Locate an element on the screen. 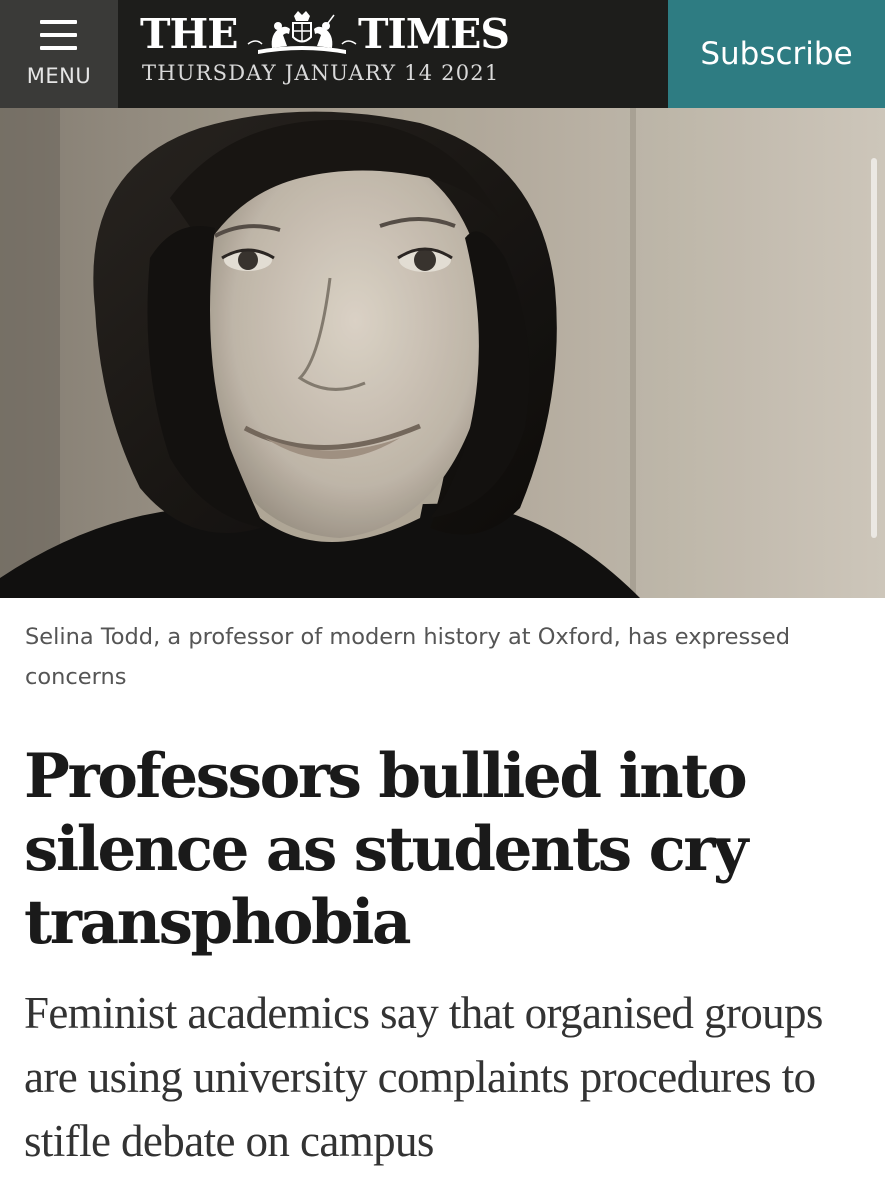  menu-label: MENU is located at coordinates (59, 76).